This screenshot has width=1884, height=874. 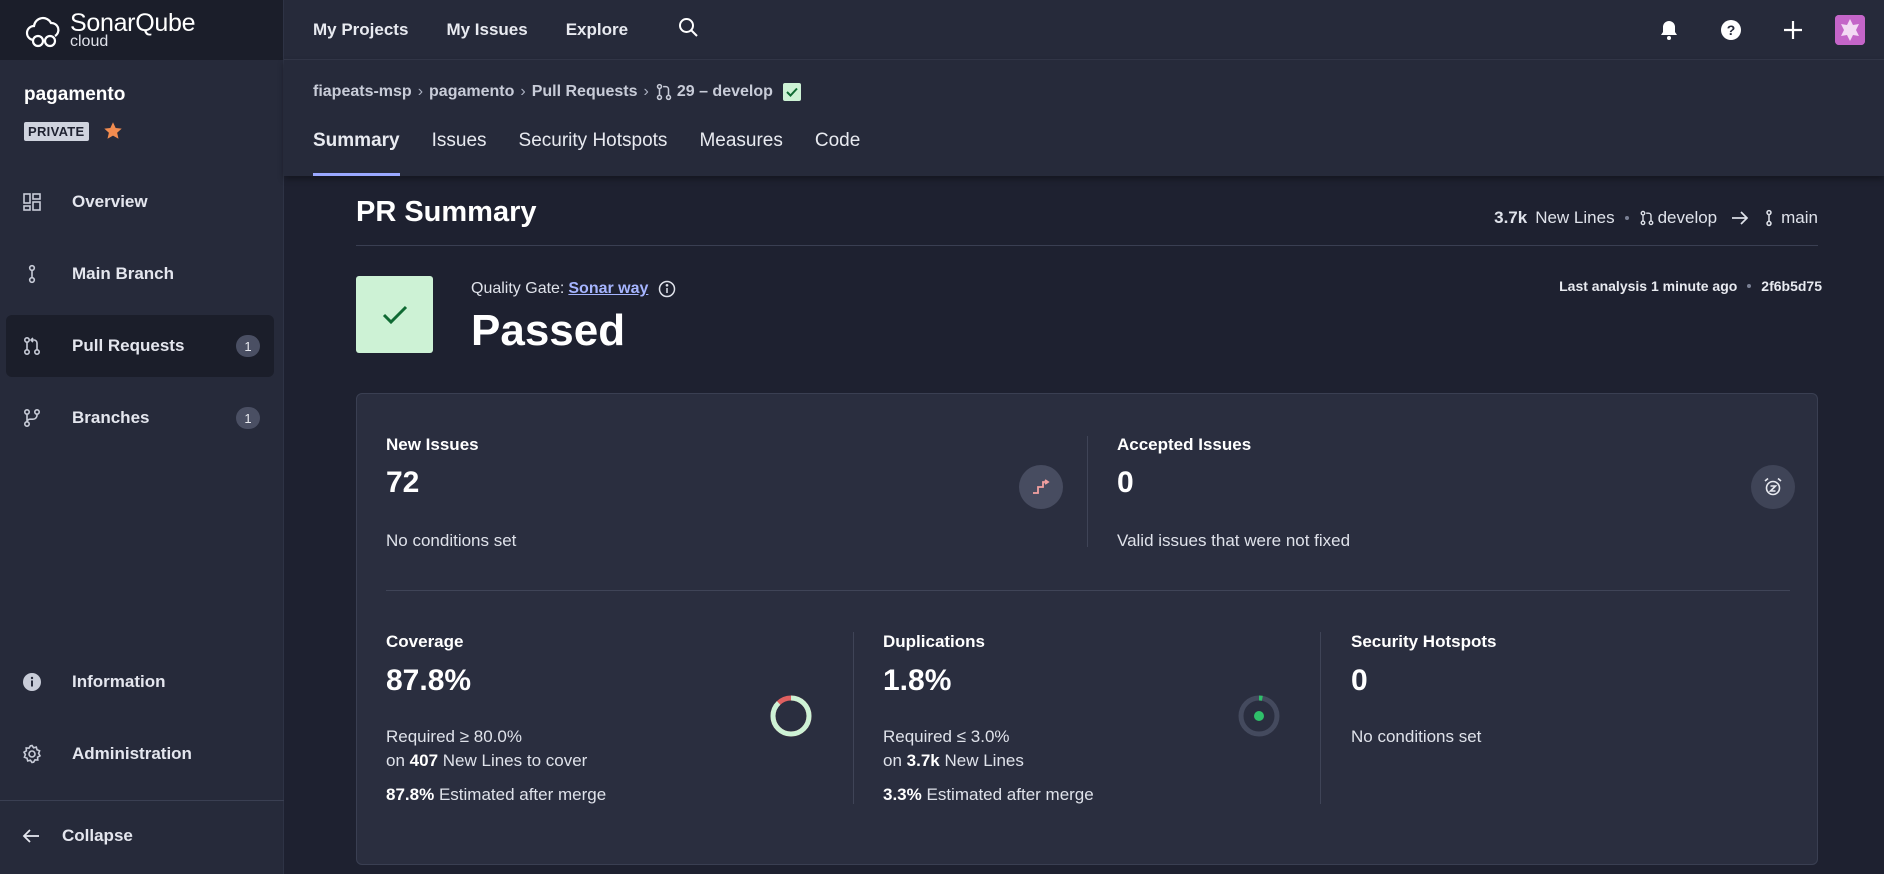 I want to click on quality-gate-status: Passed, so click(x=548, y=330).